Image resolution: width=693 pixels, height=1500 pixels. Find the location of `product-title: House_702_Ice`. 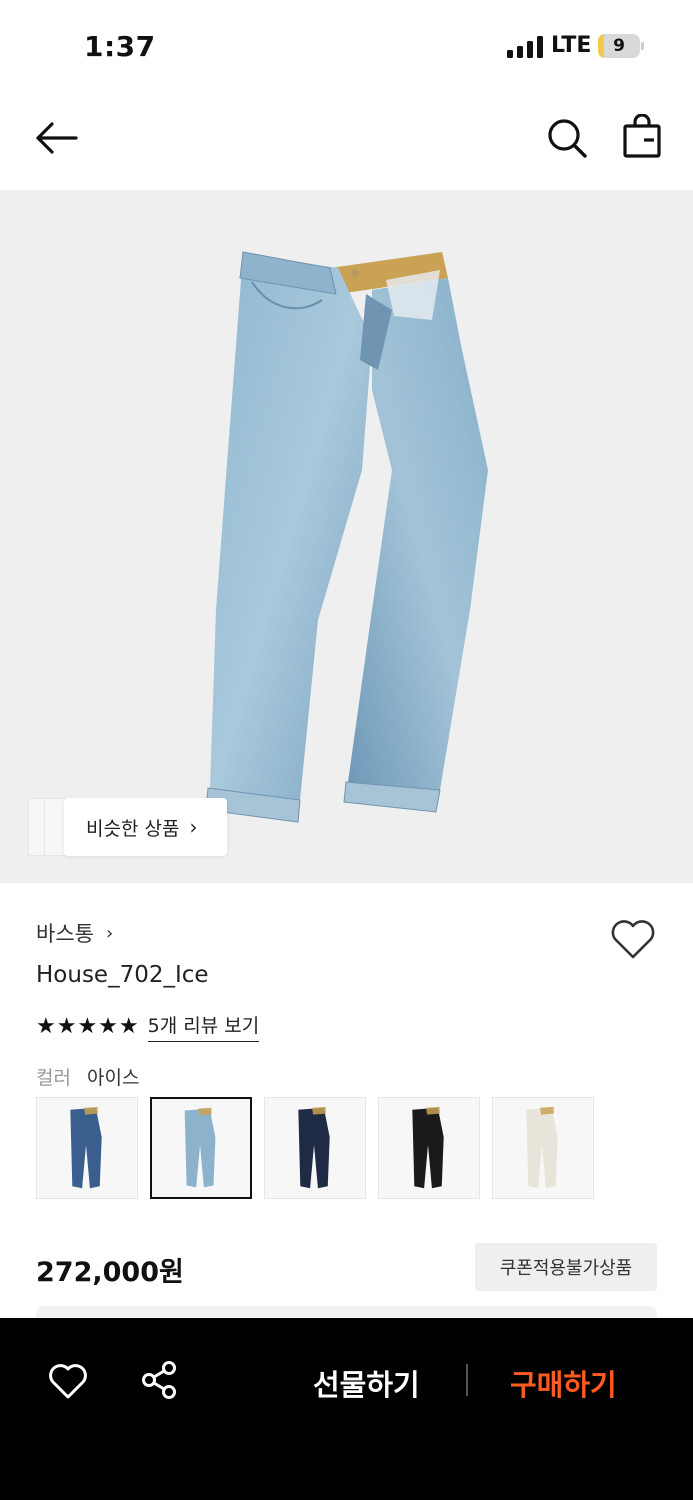

product-title: House_702_Ice is located at coordinates (122, 975).